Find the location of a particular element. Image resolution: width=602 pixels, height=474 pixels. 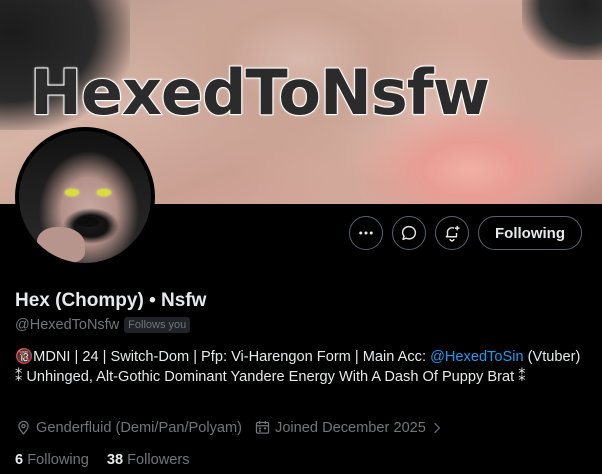

followers-stat: 38 Followers is located at coordinates (148, 460).